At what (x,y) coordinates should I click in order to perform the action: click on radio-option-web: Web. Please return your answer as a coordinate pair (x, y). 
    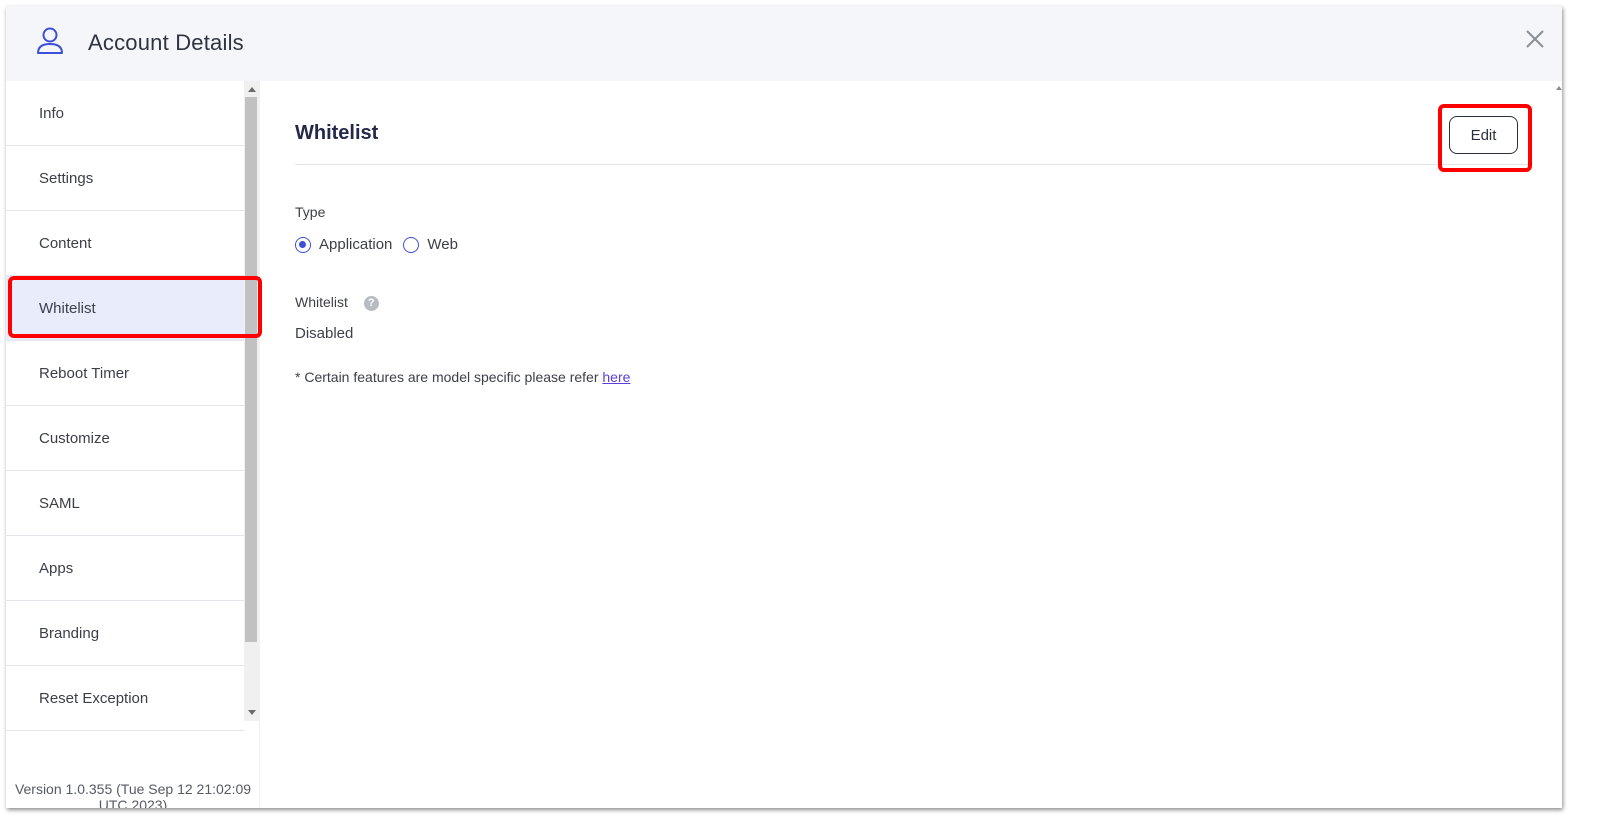
    Looking at the image, I should click on (430, 244).